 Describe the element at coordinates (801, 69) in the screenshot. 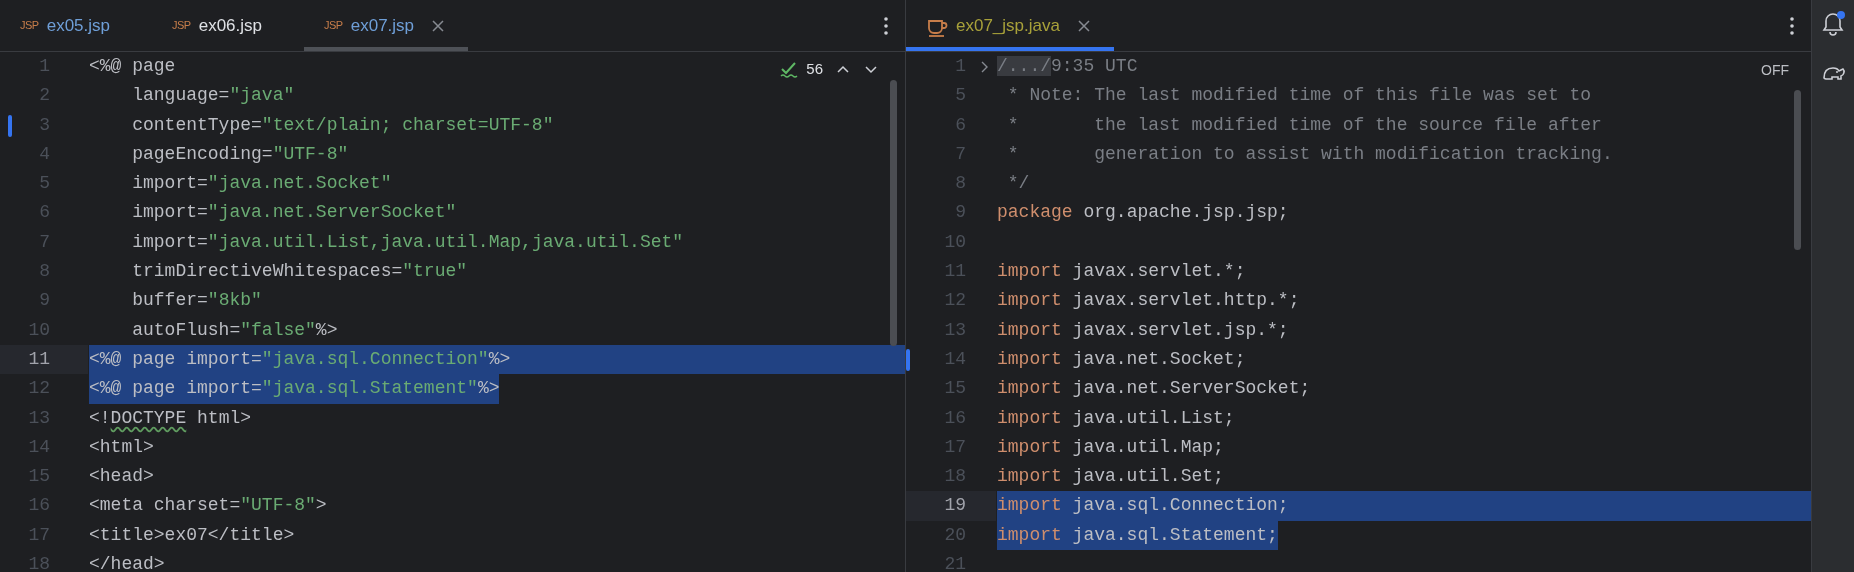

I see `inspection-button: 56` at that location.